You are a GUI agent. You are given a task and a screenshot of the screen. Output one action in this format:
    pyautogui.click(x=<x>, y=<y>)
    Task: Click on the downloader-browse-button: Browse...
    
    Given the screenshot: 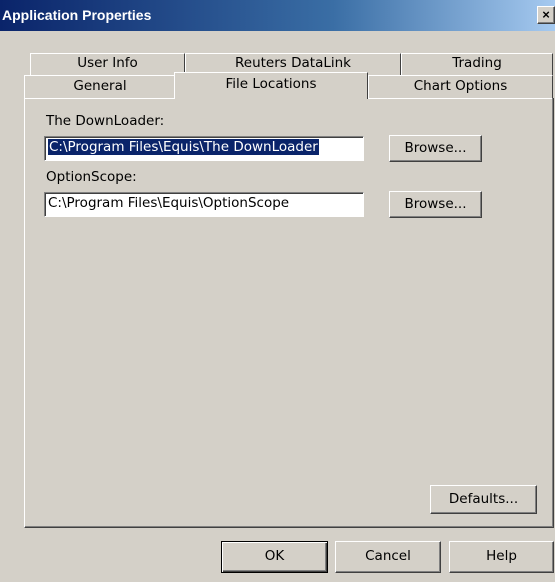 What is the action you would take?
    pyautogui.click(x=435, y=148)
    